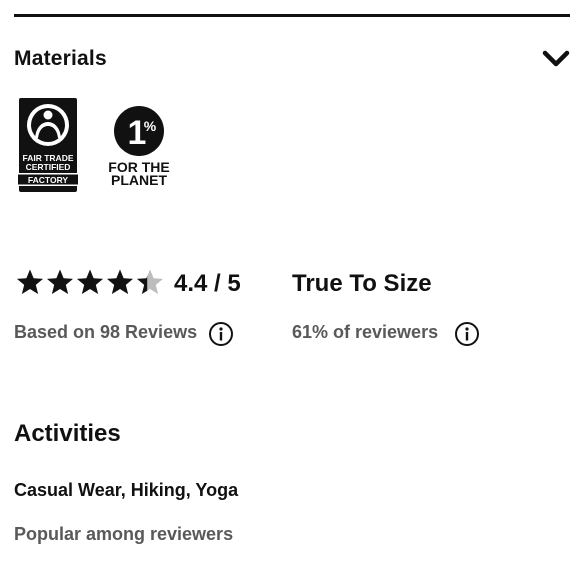 The image size is (580, 580). What do you see at coordinates (139, 180) in the screenshot?
I see `svg-text: PLANET` at bounding box center [139, 180].